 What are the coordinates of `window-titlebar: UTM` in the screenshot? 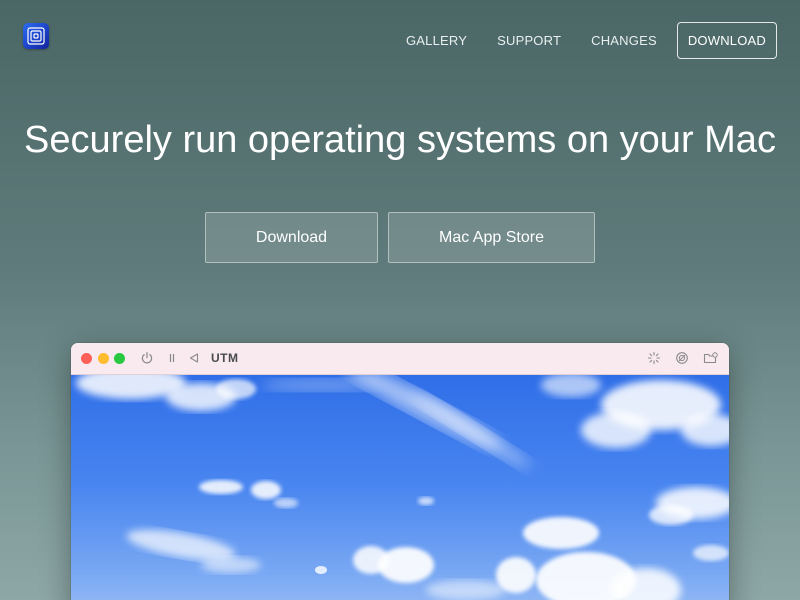 It's located at (400, 359).